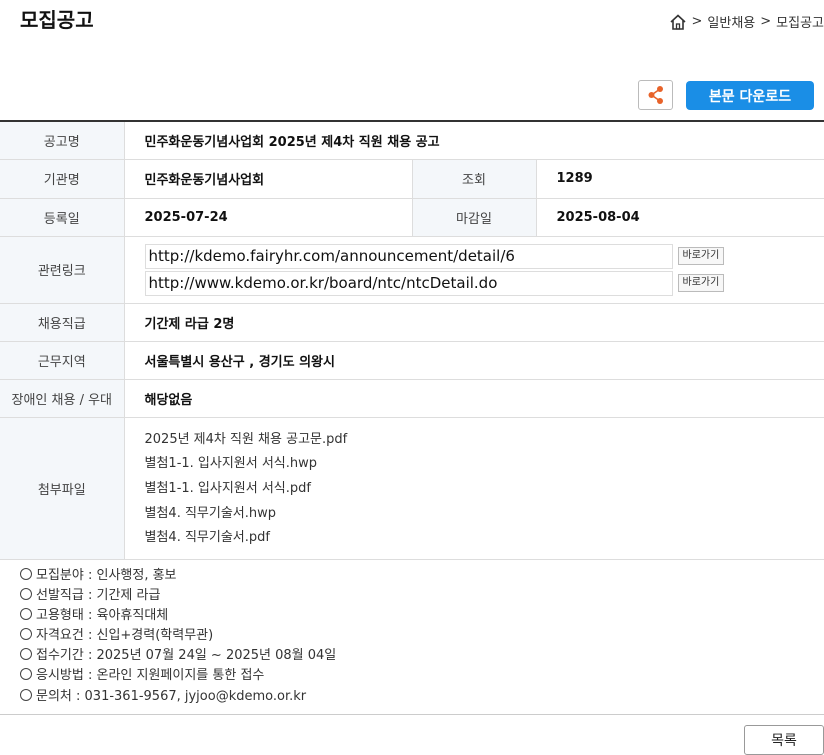  Describe the element at coordinates (178, 676) in the screenshot. I see `list-item: 응시방법 : 온라인 지원페이지를 통한 접수` at that location.